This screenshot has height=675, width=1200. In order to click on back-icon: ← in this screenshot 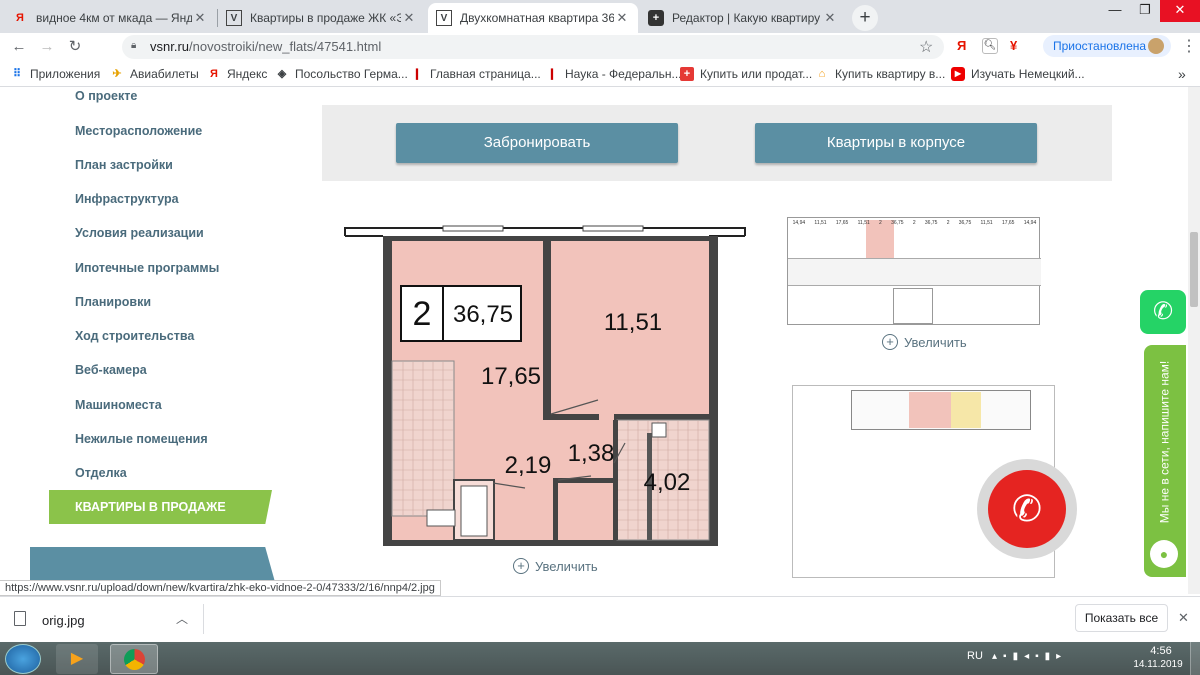, I will do `click(19, 47)`.